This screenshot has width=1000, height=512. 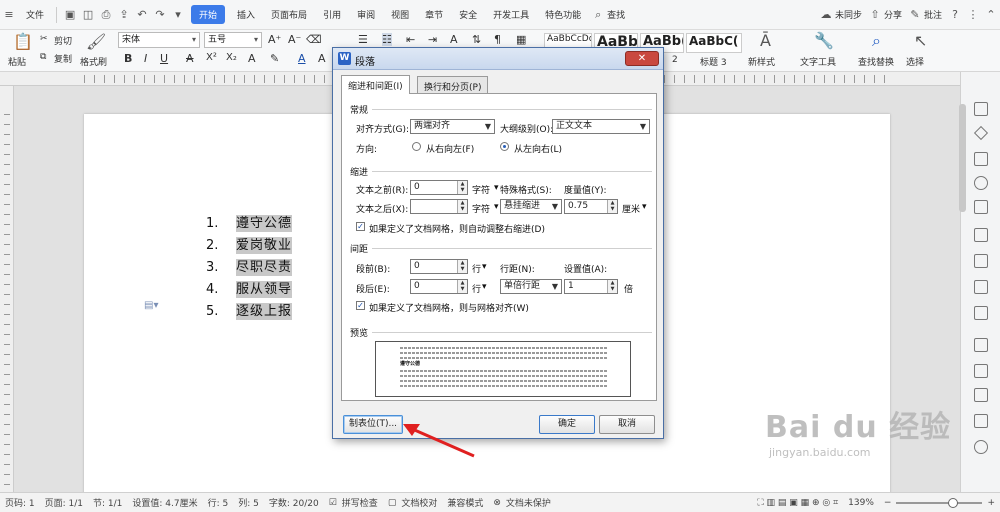 I want to click on shapes-icon, so click(x=981, y=183).